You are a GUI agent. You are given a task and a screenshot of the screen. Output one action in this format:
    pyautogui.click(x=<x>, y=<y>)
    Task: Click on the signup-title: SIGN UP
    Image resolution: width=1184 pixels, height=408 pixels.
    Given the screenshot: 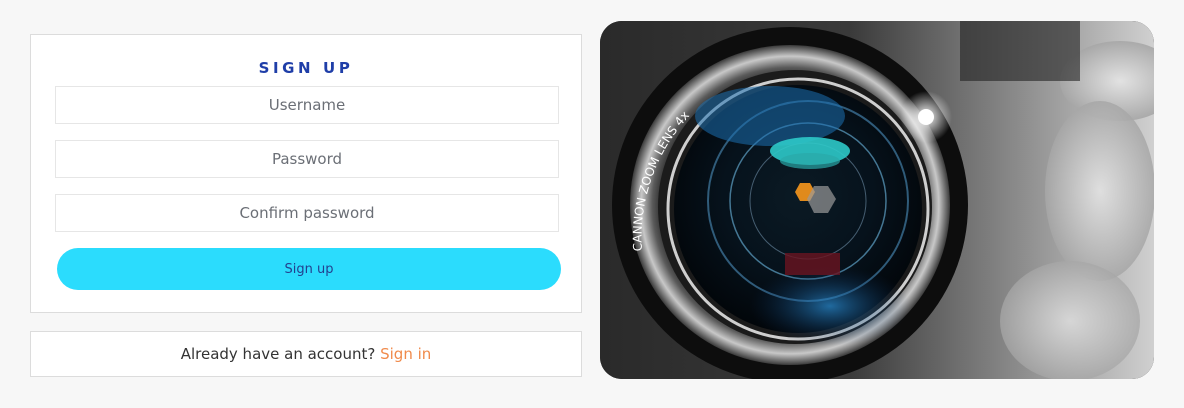 What is the action you would take?
    pyautogui.click(x=306, y=68)
    